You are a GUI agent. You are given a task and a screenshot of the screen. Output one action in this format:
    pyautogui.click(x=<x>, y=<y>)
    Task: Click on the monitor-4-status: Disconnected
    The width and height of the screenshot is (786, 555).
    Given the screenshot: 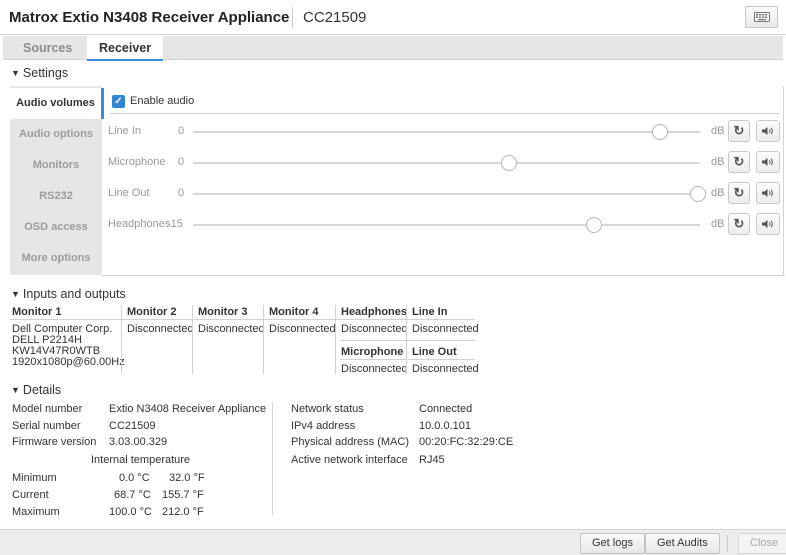 What is the action you would take?
    pyautogui.click(x=302, y=329)
    